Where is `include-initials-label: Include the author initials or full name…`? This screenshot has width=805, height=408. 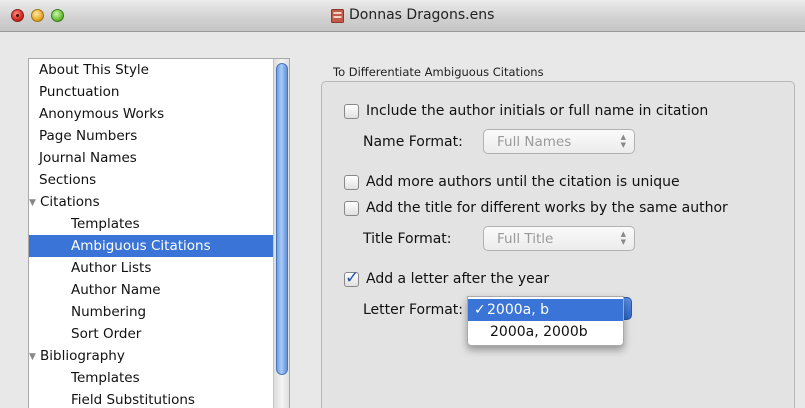 include-initials-label: Include the author initials or full name… is located at coordinates (537, 111).